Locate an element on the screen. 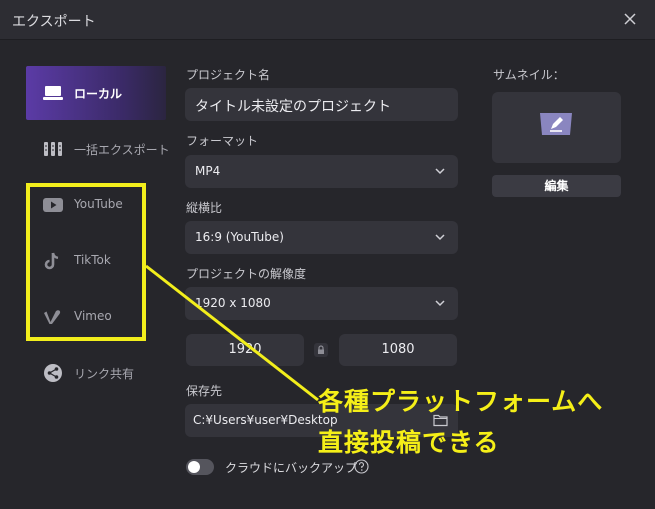 This screenshot has height=509, width=655. sidebar-item-label: ローカル is located at coordinates (98, 94).